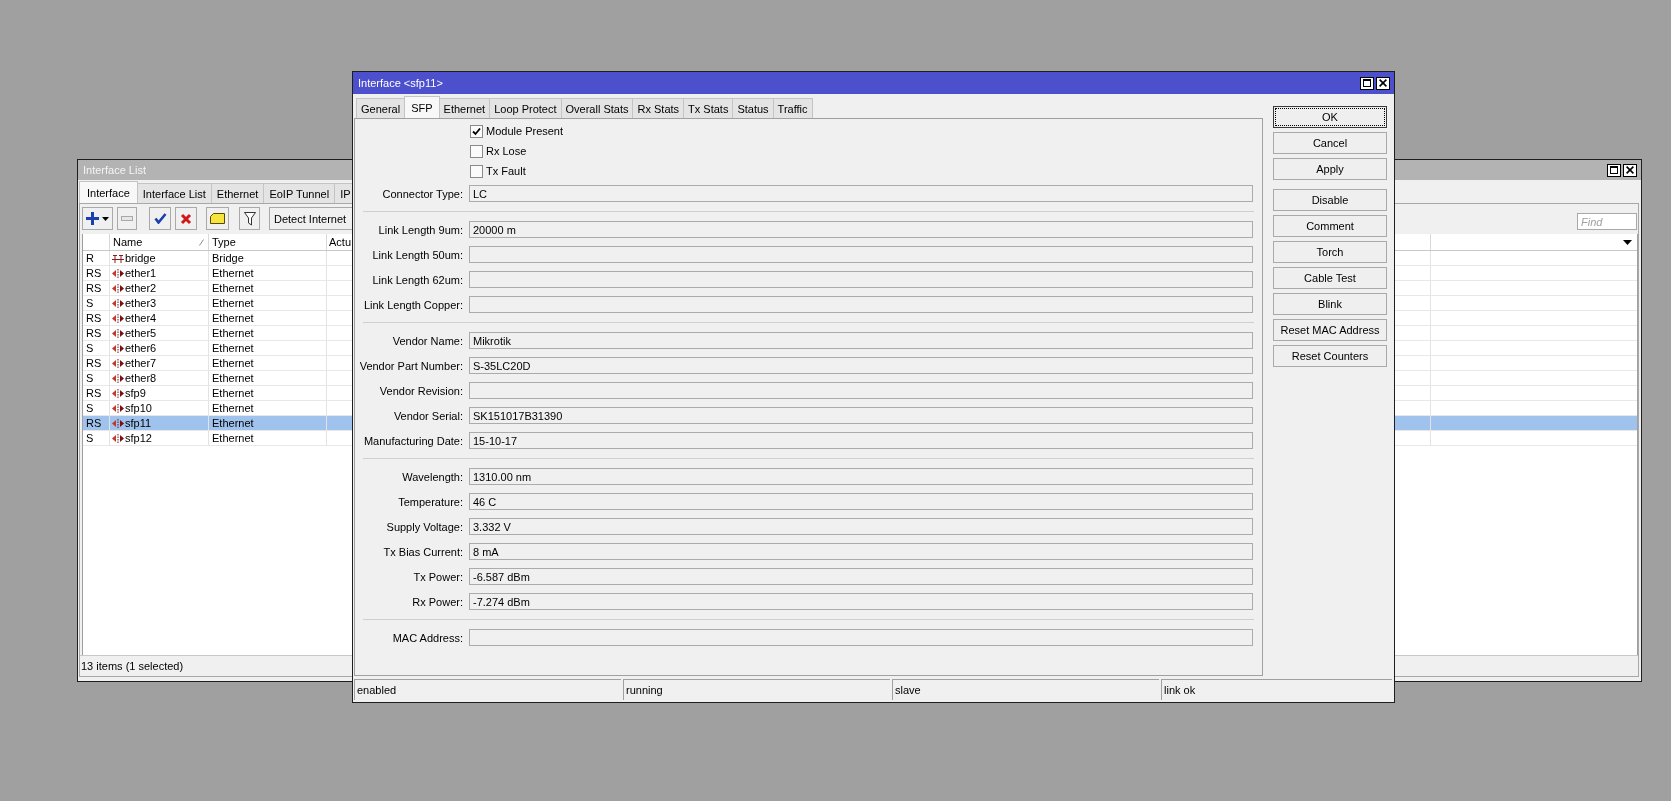 The height and width of the screenshot is (801, 1671). I want to click on table-row: RS ether1 Ethernet, so click(217, 273).